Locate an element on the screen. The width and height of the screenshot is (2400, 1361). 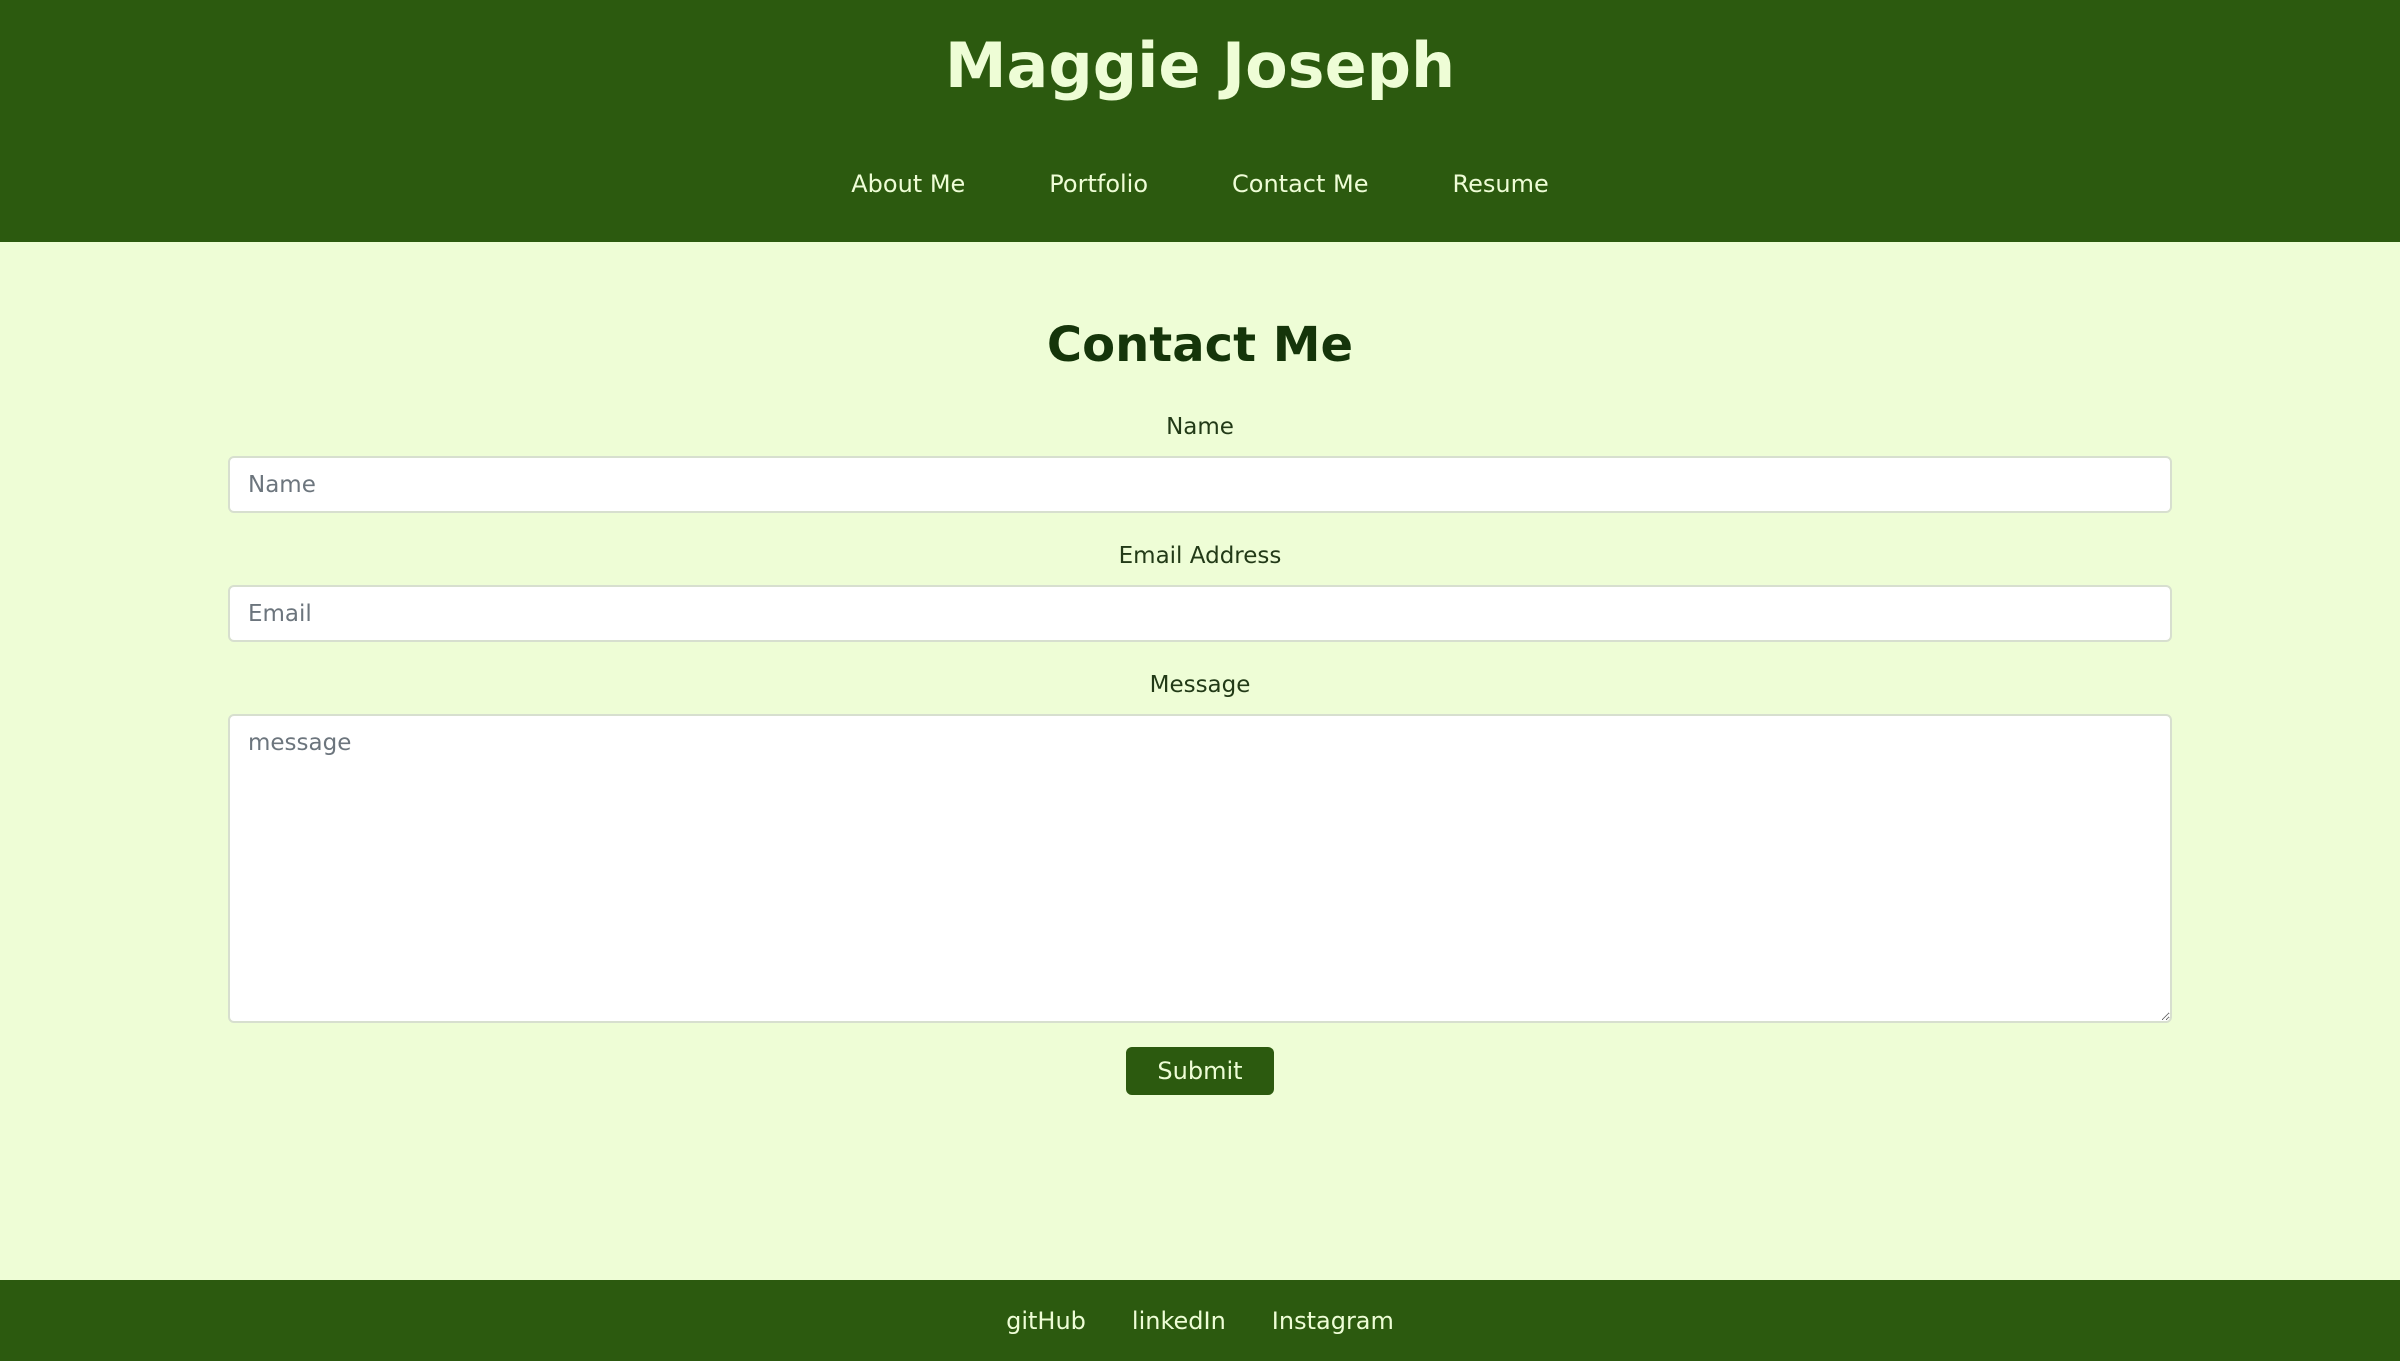
submit-button: Submit is located at coordinates (1200, 1071).